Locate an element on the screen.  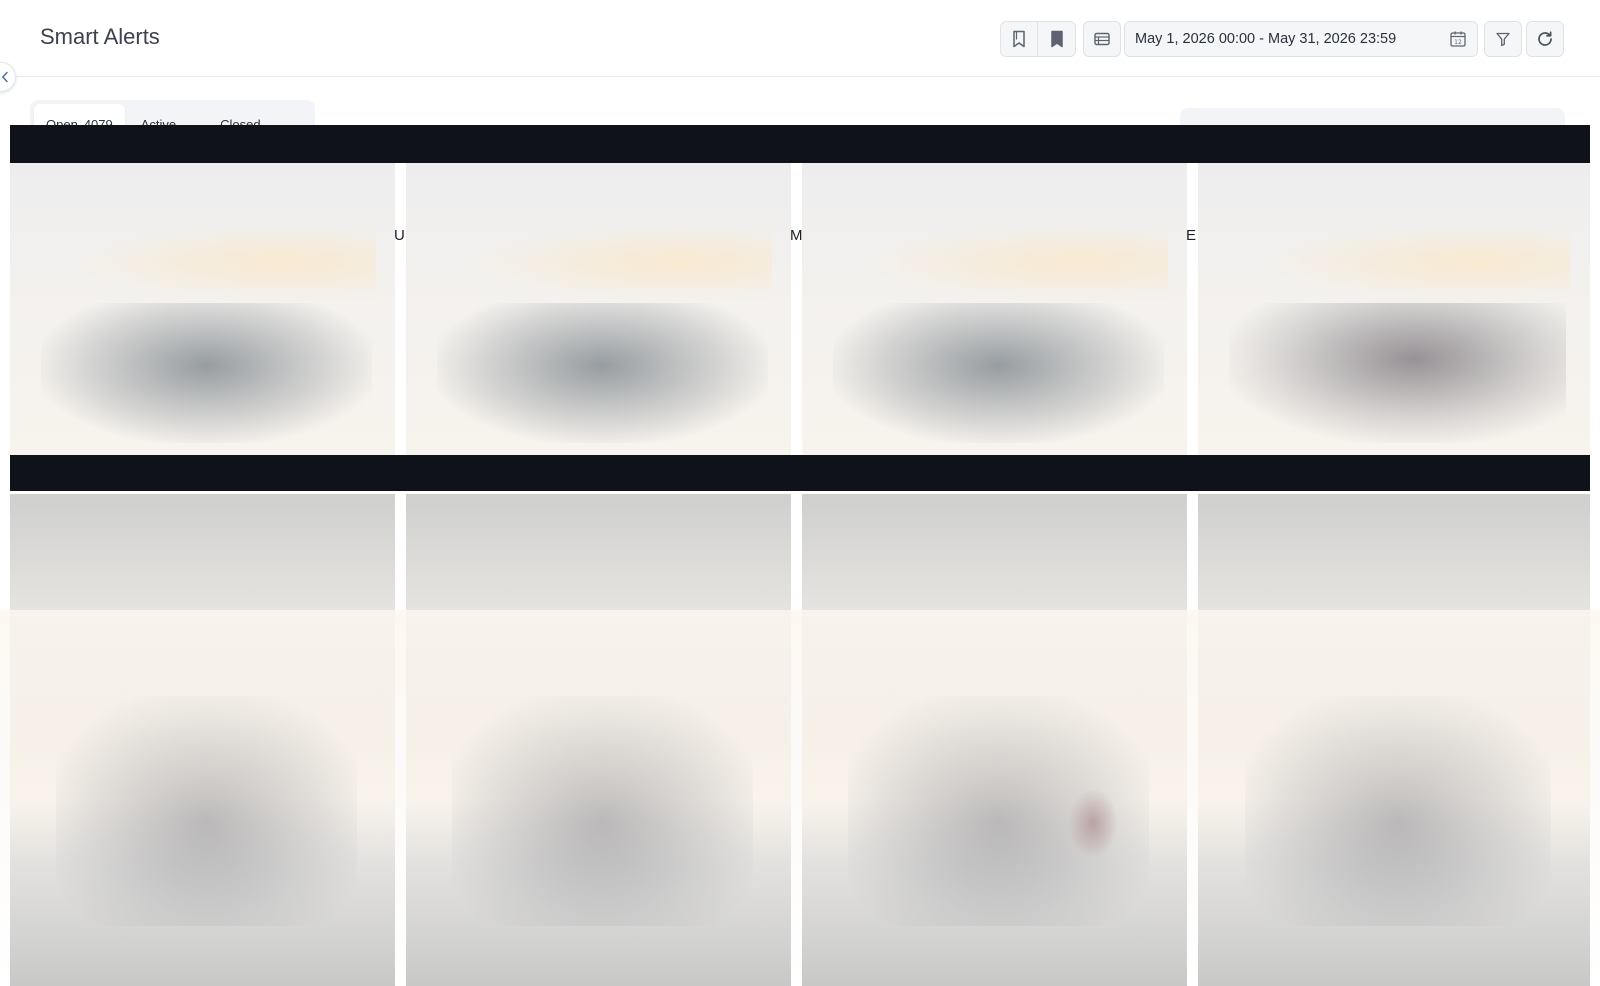
filter-button-group is located at coordinates (1503, 39).